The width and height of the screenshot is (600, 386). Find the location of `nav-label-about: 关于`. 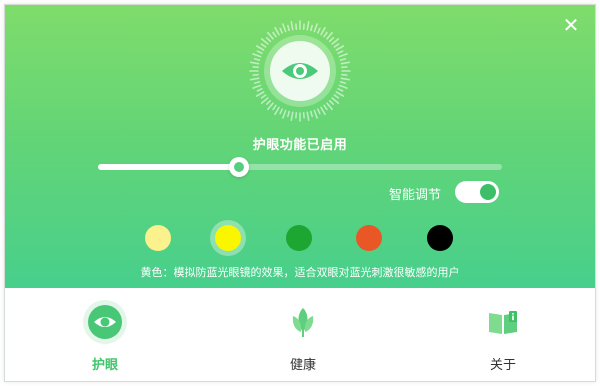

nav-label-about: 关于 is located at coordinates (502, 365).